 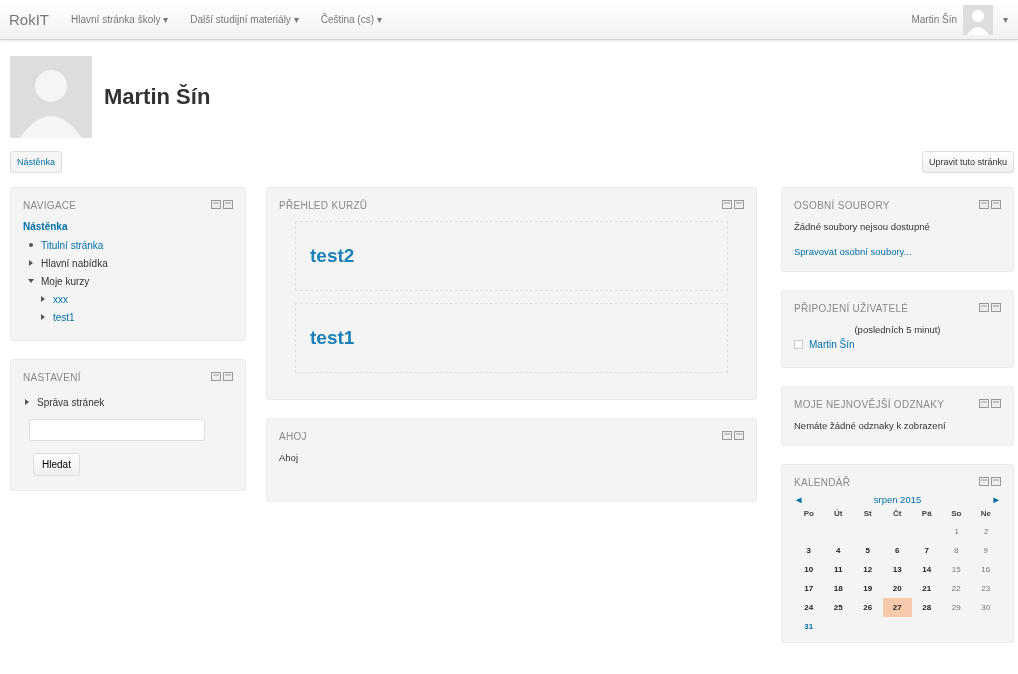 I want to click on block-text: Nemáte žádné odznaky k zobrazení, so click(x=870, y=425).